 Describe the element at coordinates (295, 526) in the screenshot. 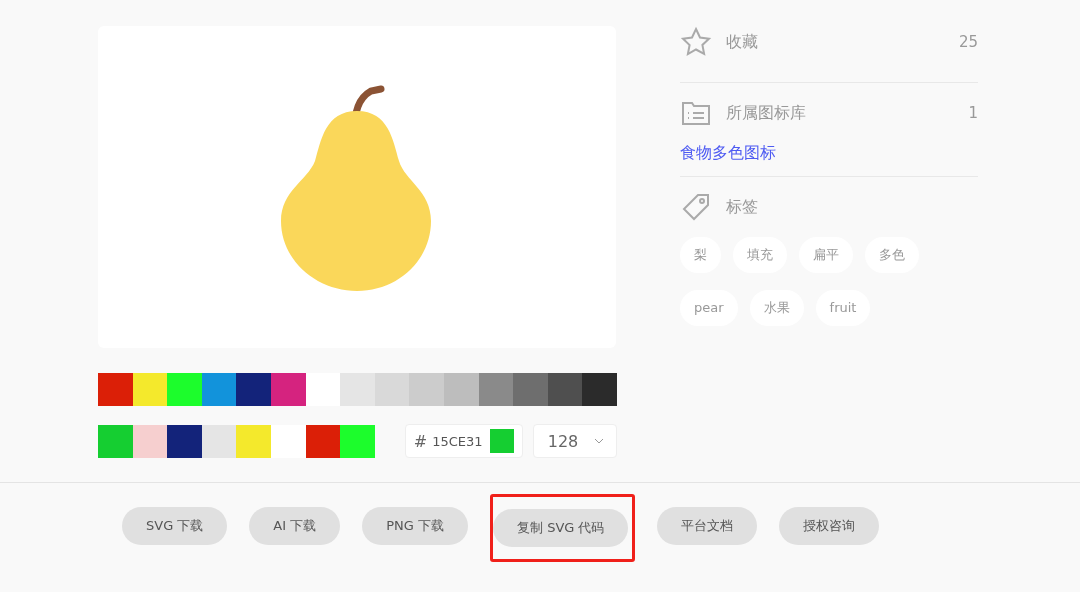

I see `action-button: AI 下载` at that location.